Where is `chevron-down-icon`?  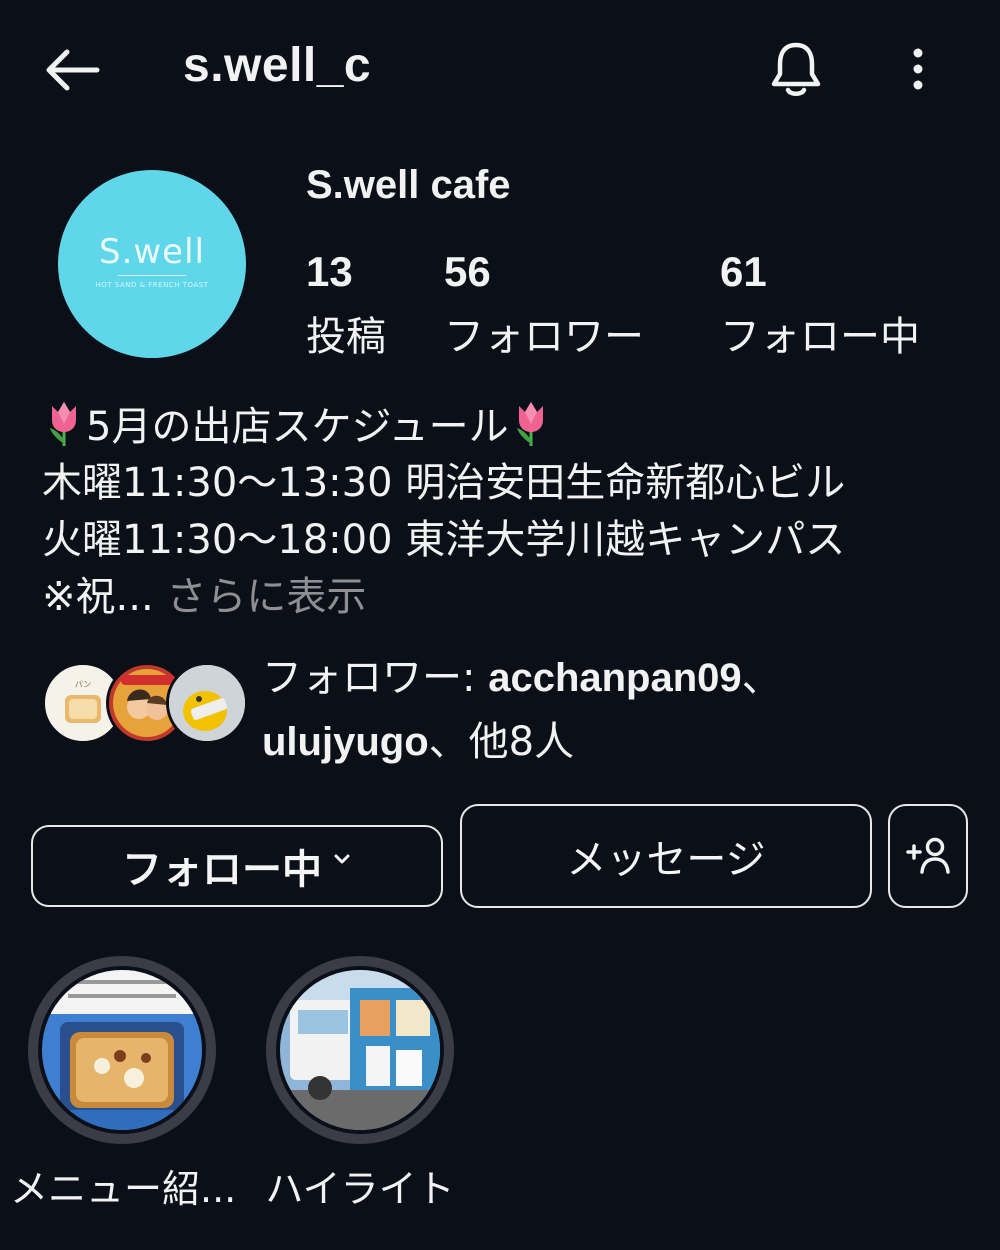
chevron-down-icon is located at coordinates (342, 859).